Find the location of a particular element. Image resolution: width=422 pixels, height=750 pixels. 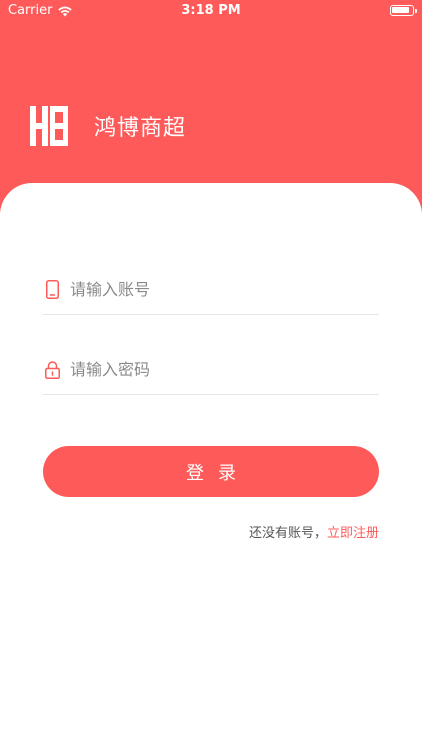

status-time: 3:18 PM is located at coordinates (211, 10).